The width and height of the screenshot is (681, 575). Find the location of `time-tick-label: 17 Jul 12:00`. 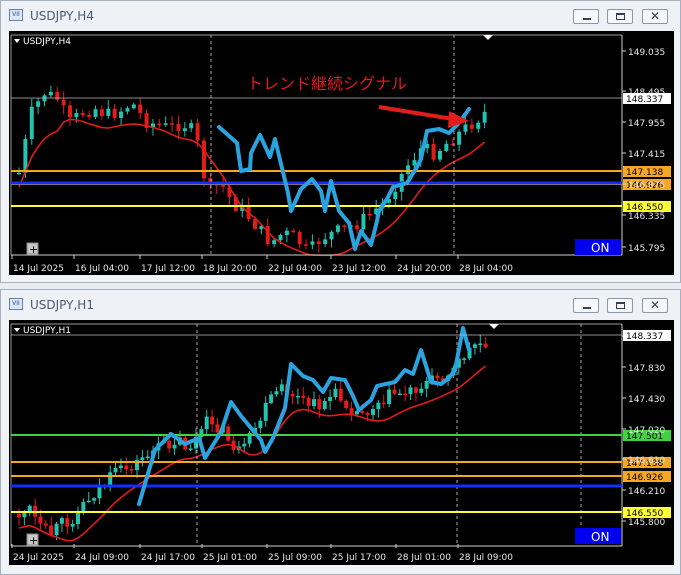

time-tick-label: 17 Jul 12:00 is located at coordinates (168, 269).